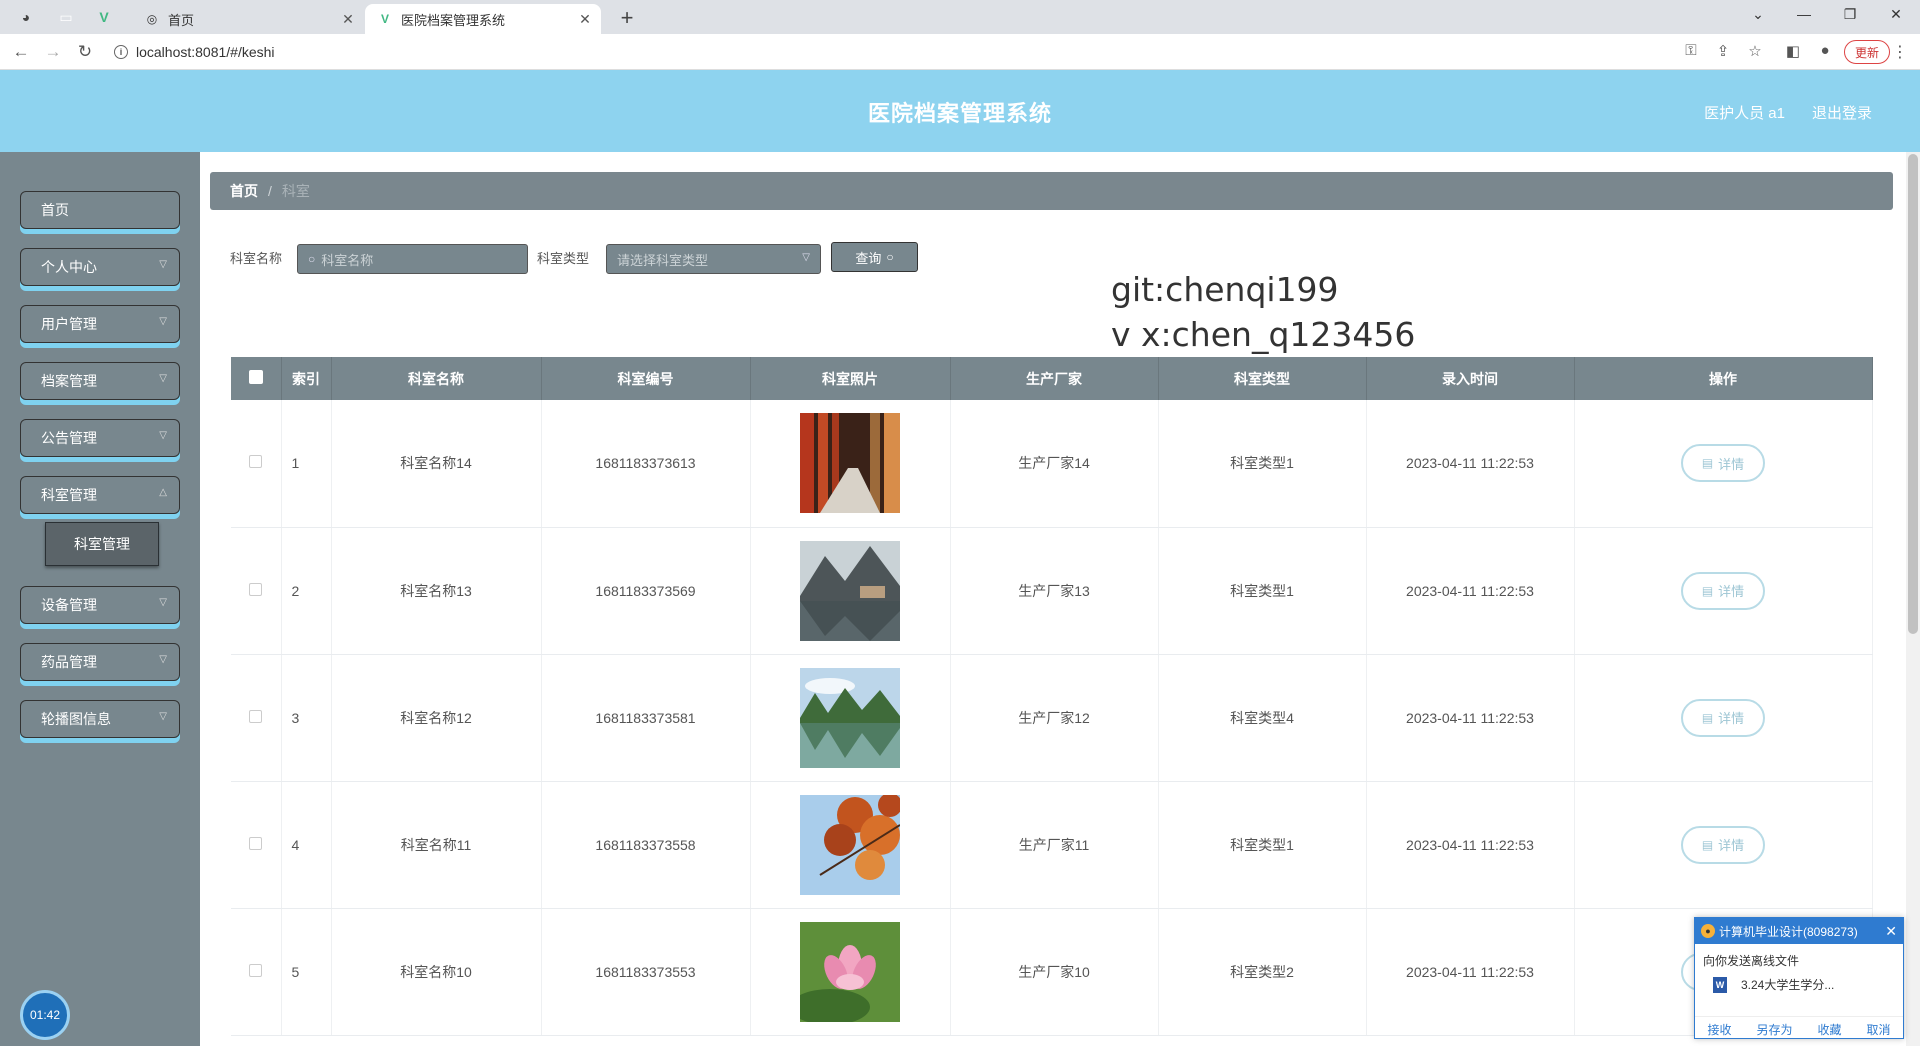 This screenshot has height=1046, width=1920. I want to click on close-window-button: ✕, so click(1896, 14).